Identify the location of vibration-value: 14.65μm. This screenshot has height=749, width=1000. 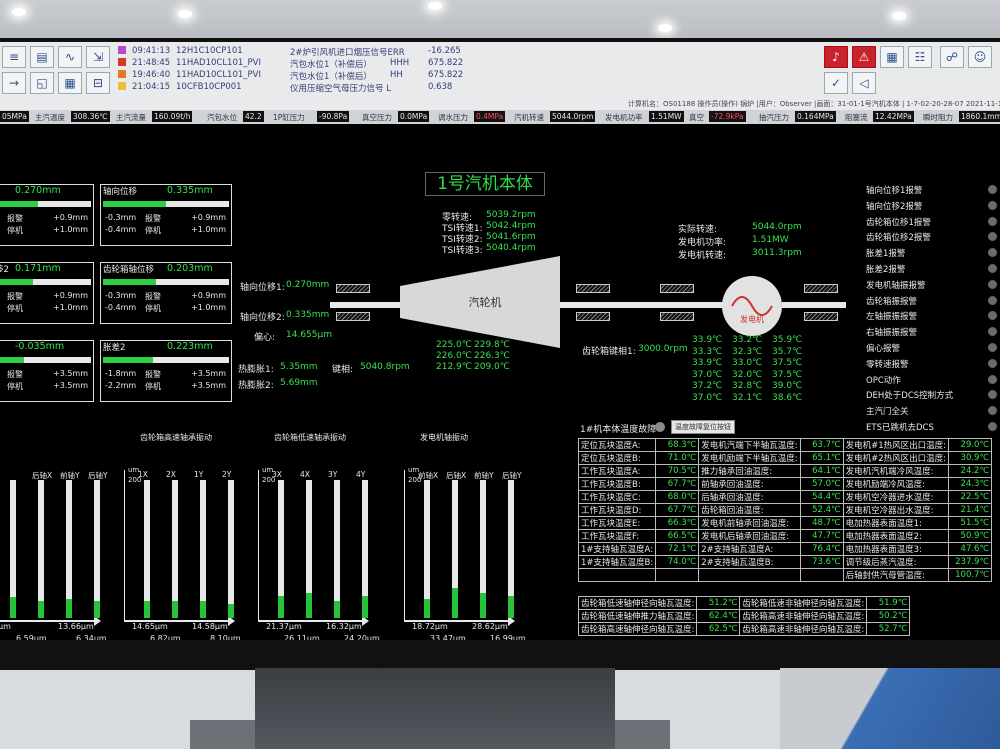
(150, 626).